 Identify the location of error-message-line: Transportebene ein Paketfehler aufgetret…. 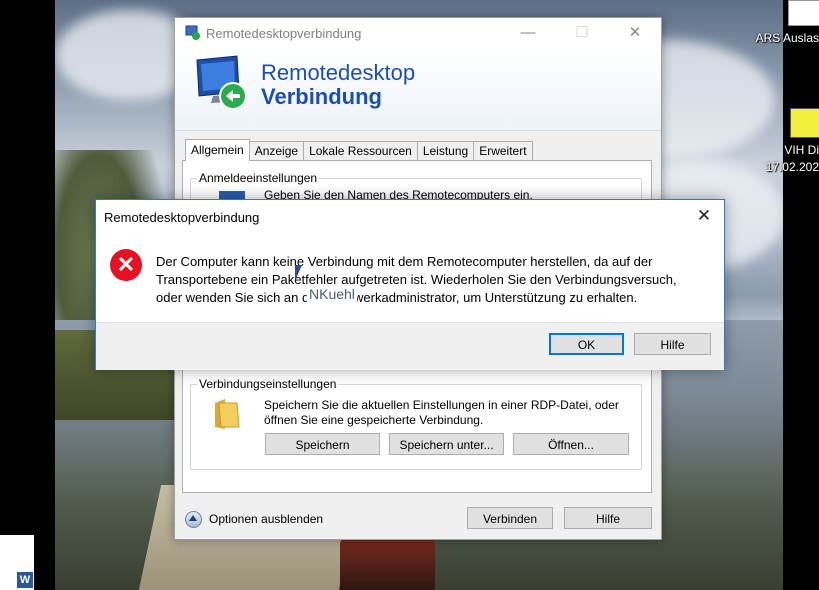
(416, 279).